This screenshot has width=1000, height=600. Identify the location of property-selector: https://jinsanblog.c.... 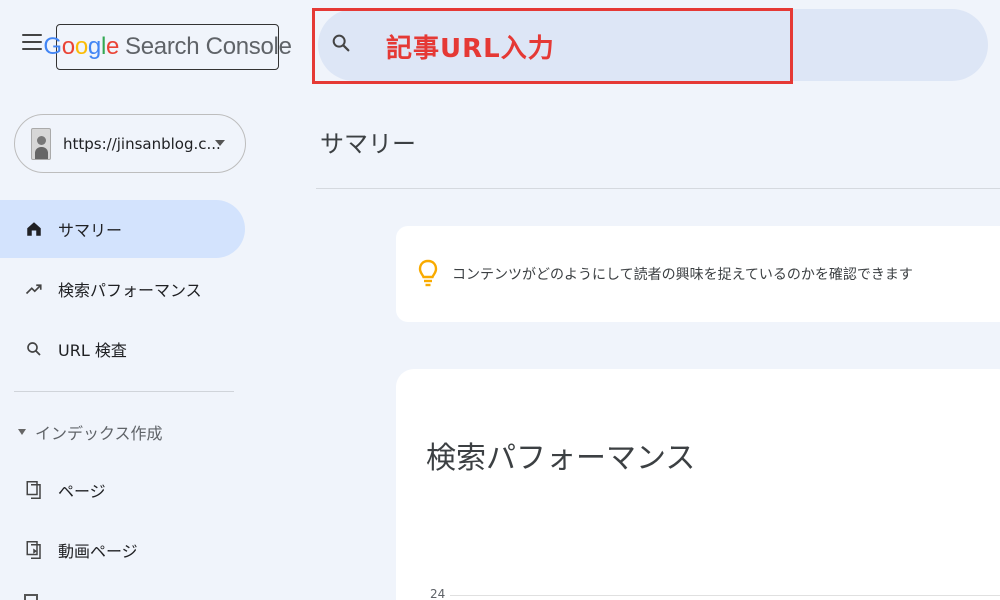
(130, 143).